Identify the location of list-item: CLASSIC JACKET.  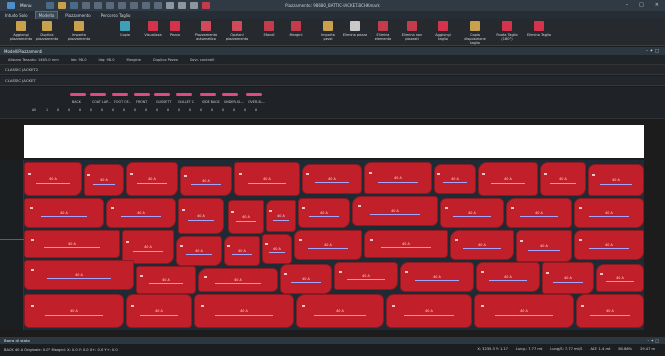
(332, 81).